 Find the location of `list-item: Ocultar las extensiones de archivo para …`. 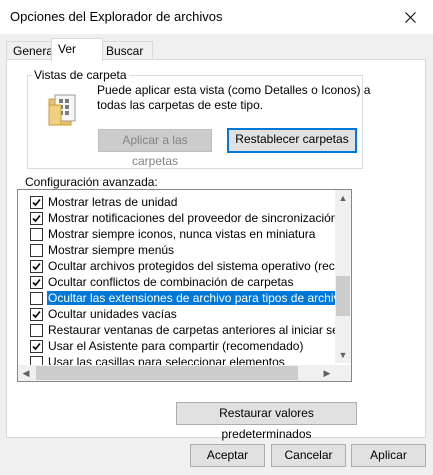

list-item: Ocultar las extensiones de archivo para … is located at coordinates (176, 298).